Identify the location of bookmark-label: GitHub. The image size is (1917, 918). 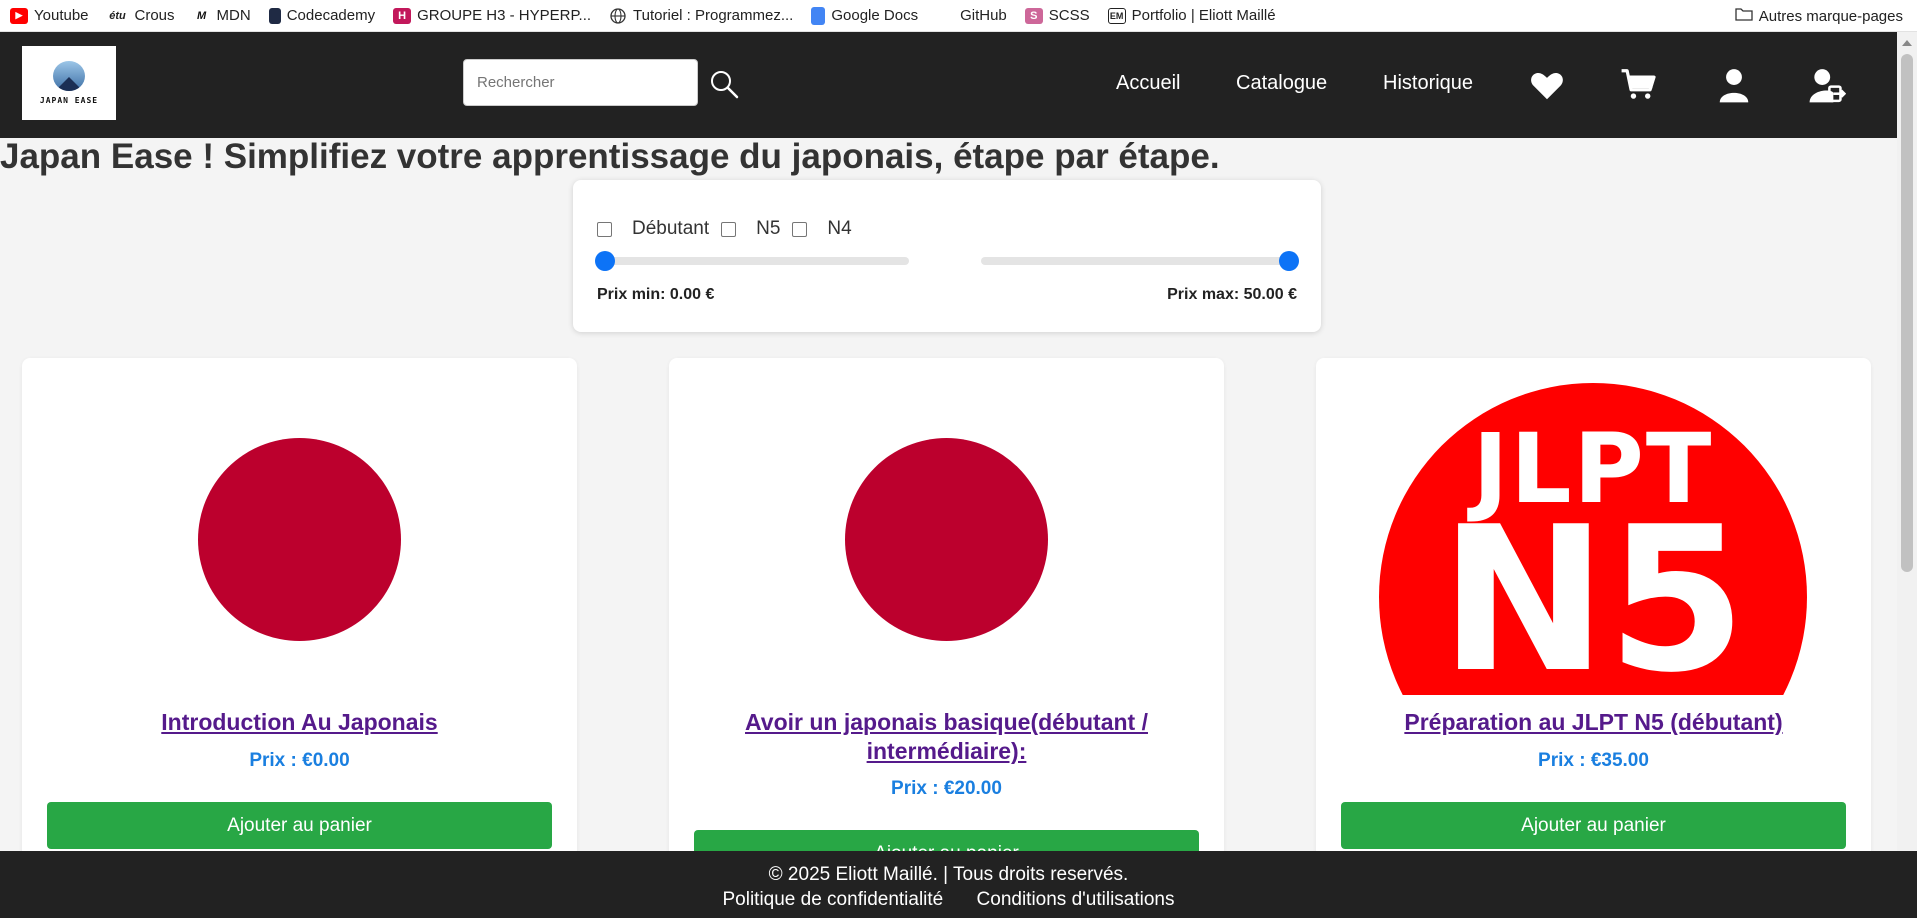
(983, 15).